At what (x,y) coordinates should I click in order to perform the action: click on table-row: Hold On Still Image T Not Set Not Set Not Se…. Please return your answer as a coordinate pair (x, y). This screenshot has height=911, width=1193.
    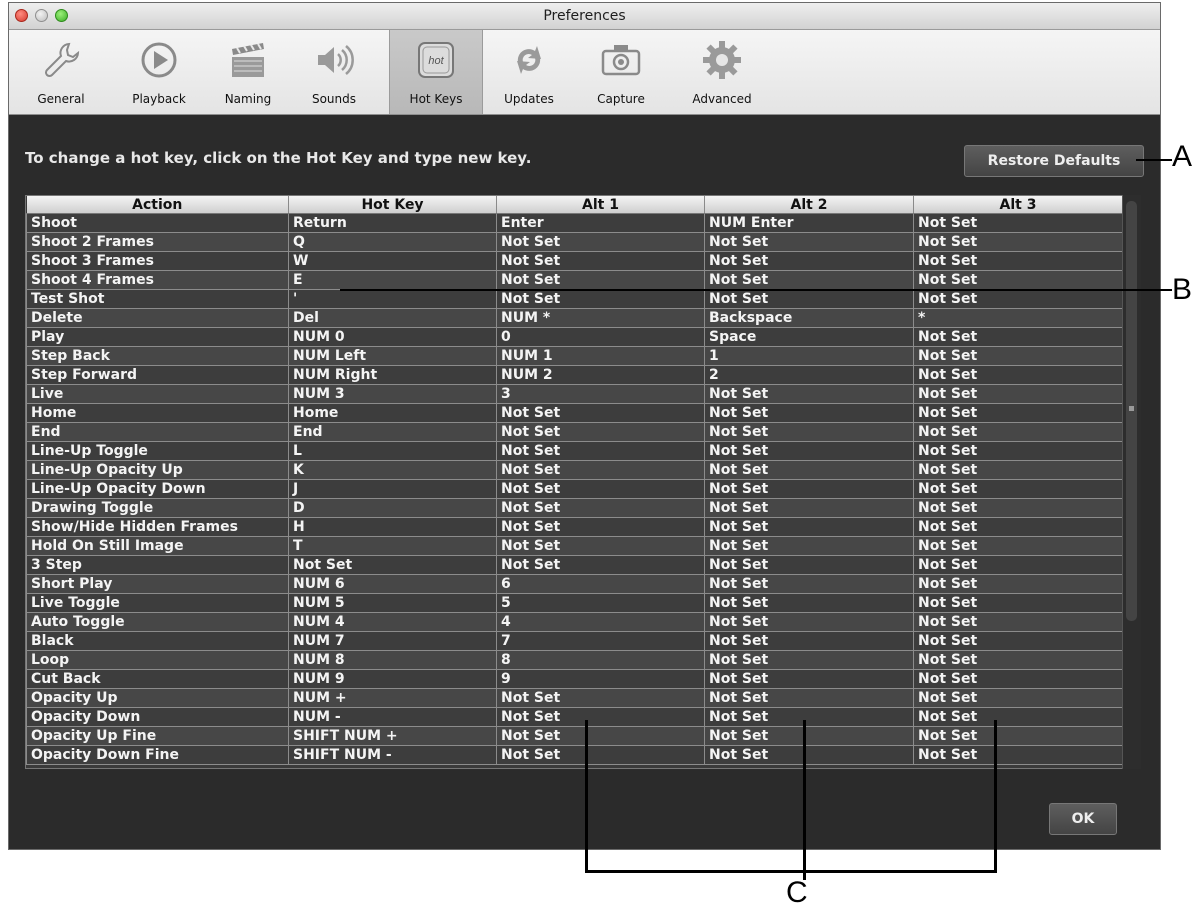
    Looking at the image, I should click on (574, 546).